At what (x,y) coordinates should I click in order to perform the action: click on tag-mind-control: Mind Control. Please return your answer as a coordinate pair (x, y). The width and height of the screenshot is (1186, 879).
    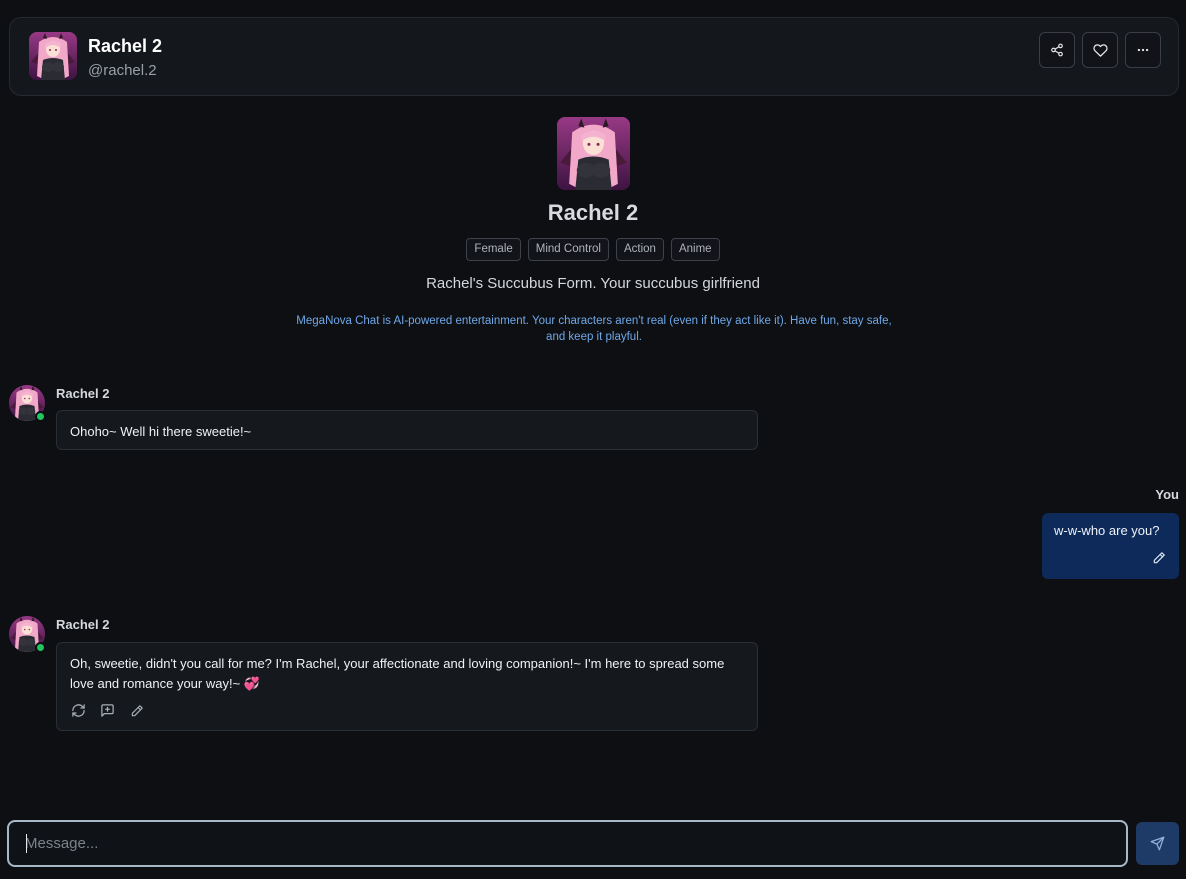
    Looking at the image, I should click on (568, 249).